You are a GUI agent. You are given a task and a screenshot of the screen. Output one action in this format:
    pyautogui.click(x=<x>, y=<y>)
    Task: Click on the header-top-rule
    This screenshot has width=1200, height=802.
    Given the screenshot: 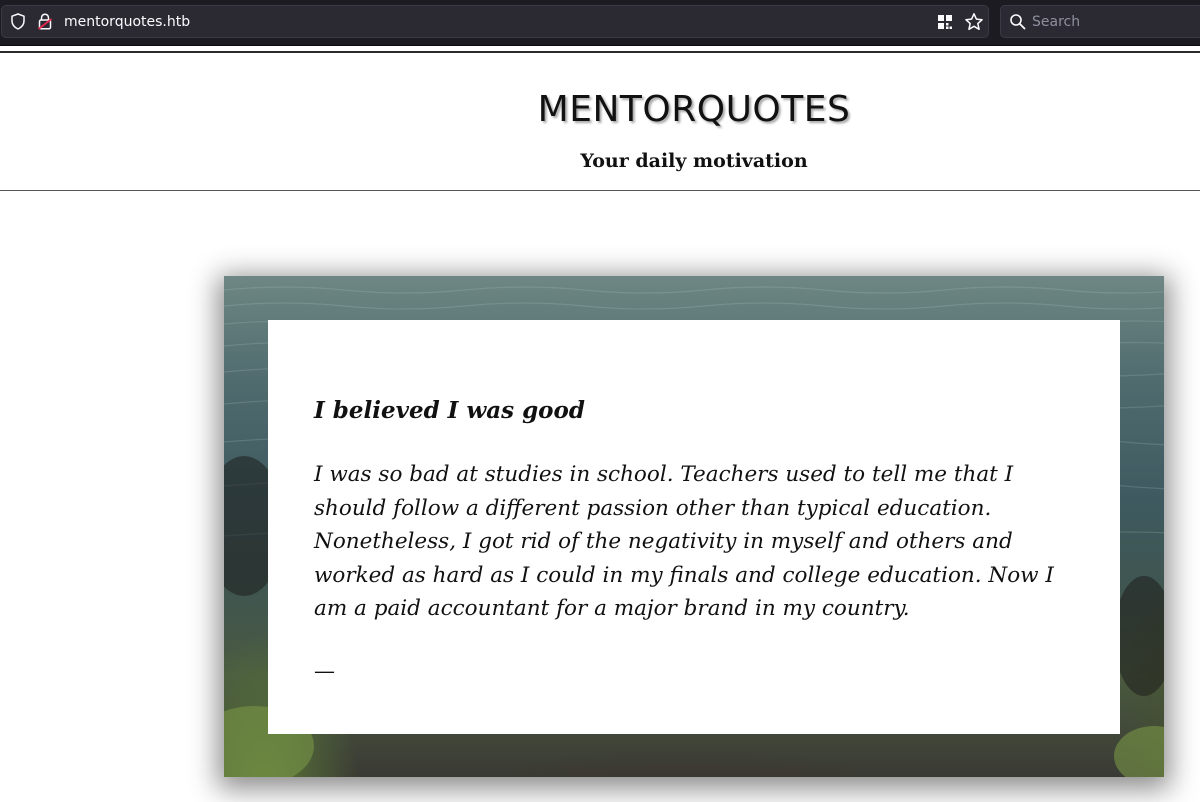 What is the action you would take?
    pyautogui.click(x=600, y=52)
    